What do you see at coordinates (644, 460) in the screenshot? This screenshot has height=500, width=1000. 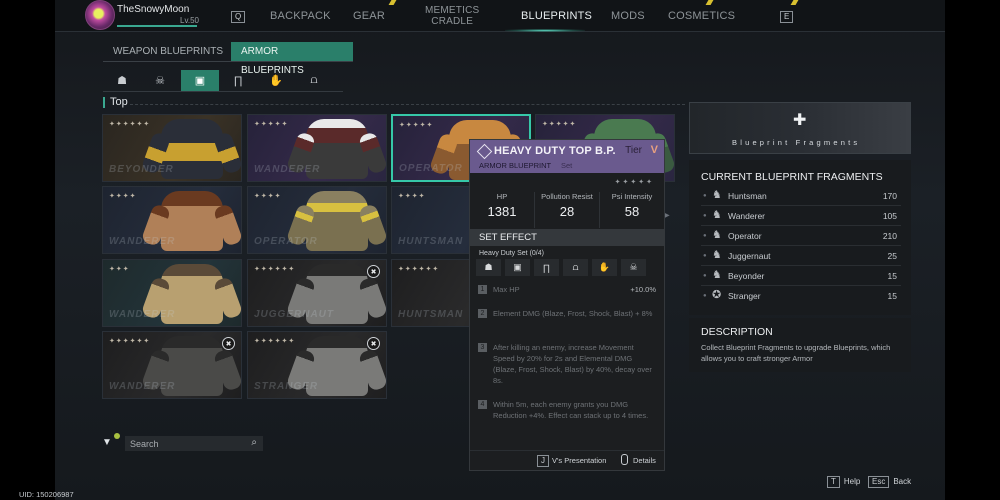 I see `details-button: Details` at bounding box center [644, 460].